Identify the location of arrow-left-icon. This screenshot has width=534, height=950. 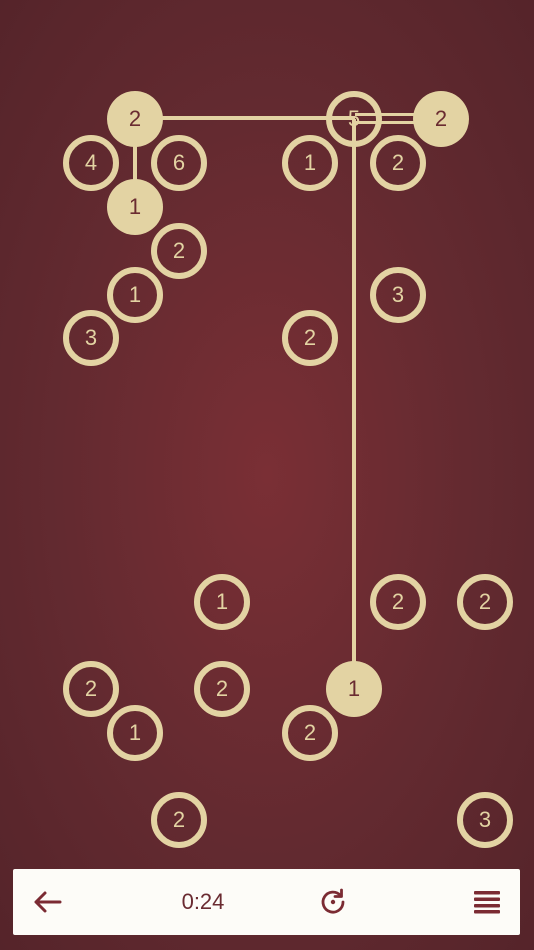
(48, 902).